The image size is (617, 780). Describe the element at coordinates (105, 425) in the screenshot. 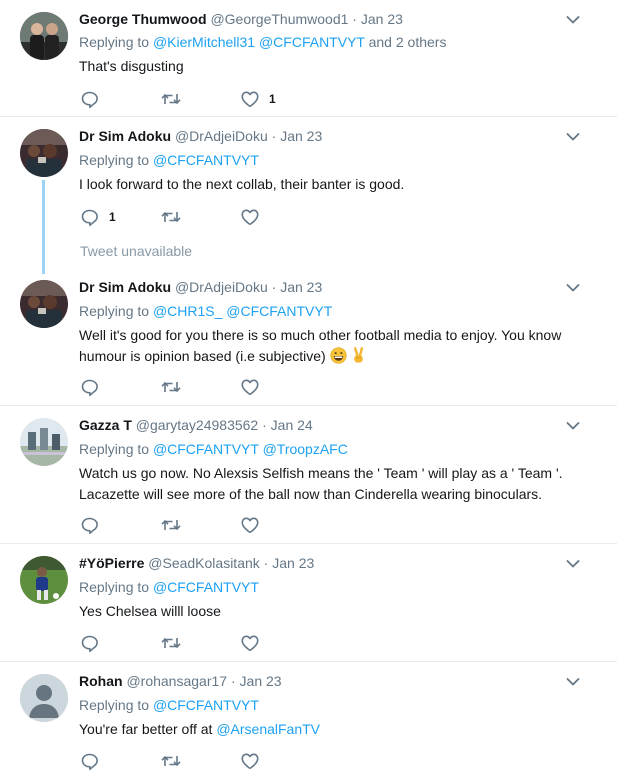

I see `display-name: Gazza T` at that location.